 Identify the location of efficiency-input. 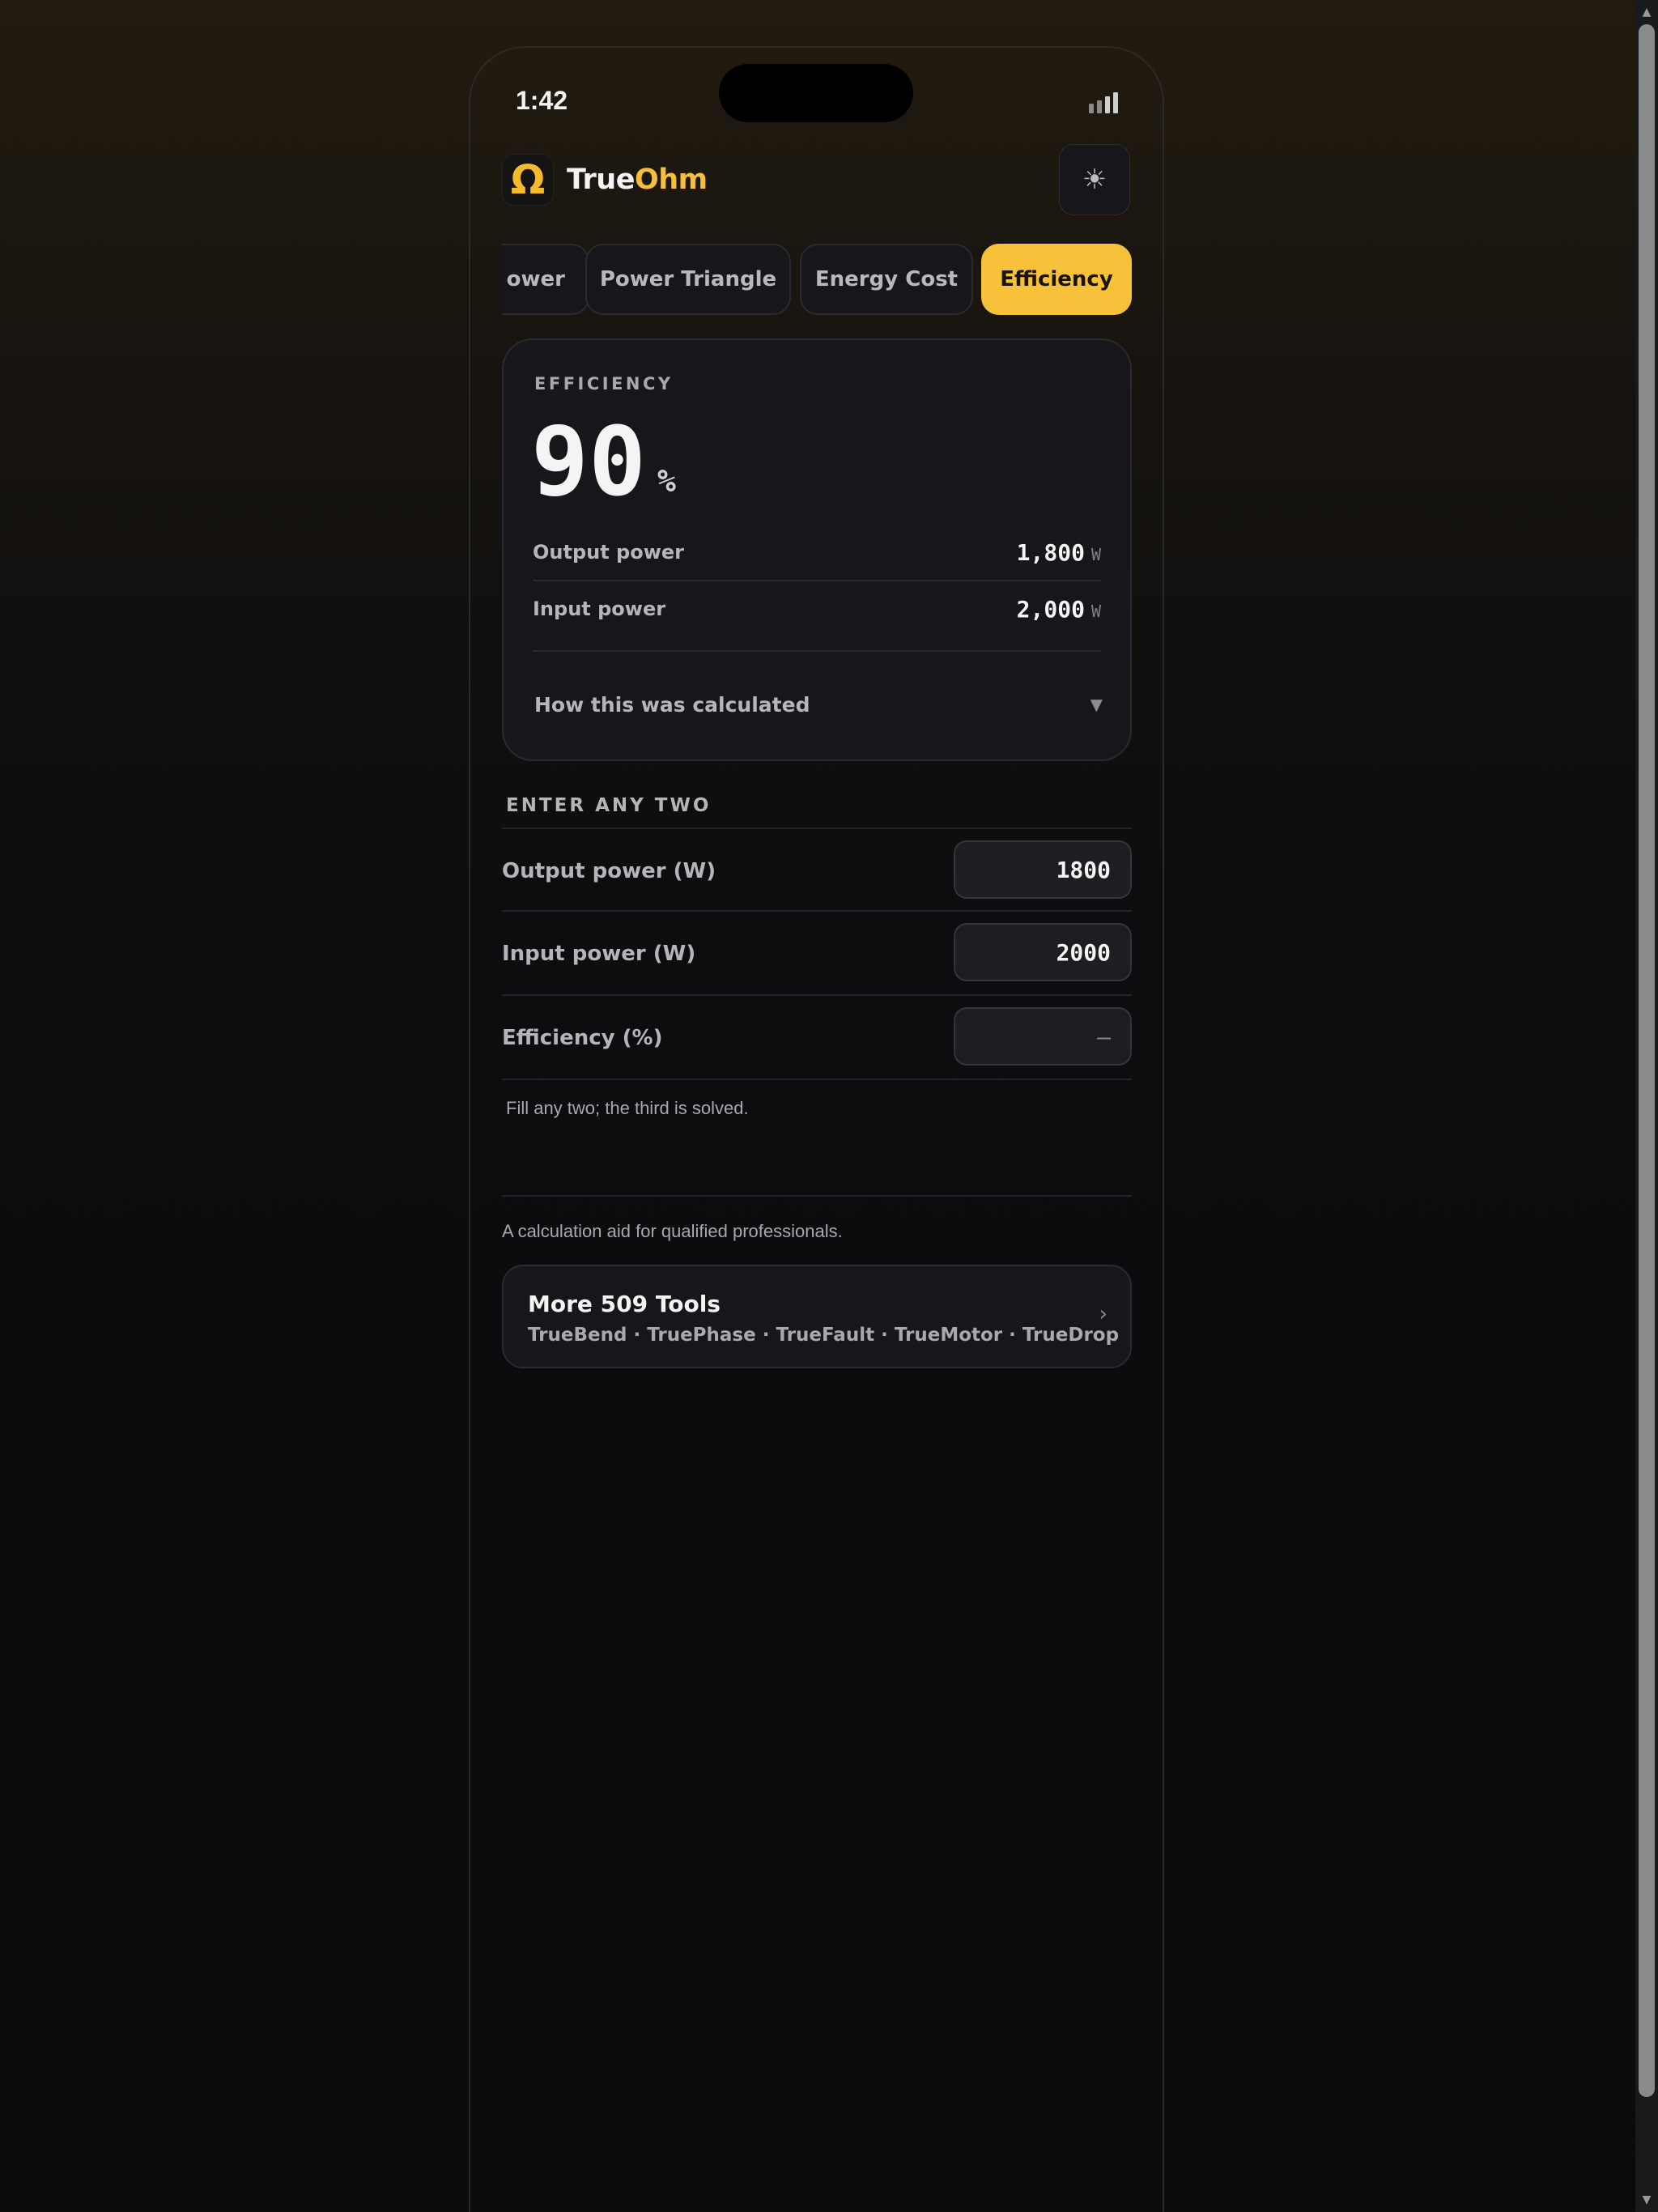
(1043, 1037).